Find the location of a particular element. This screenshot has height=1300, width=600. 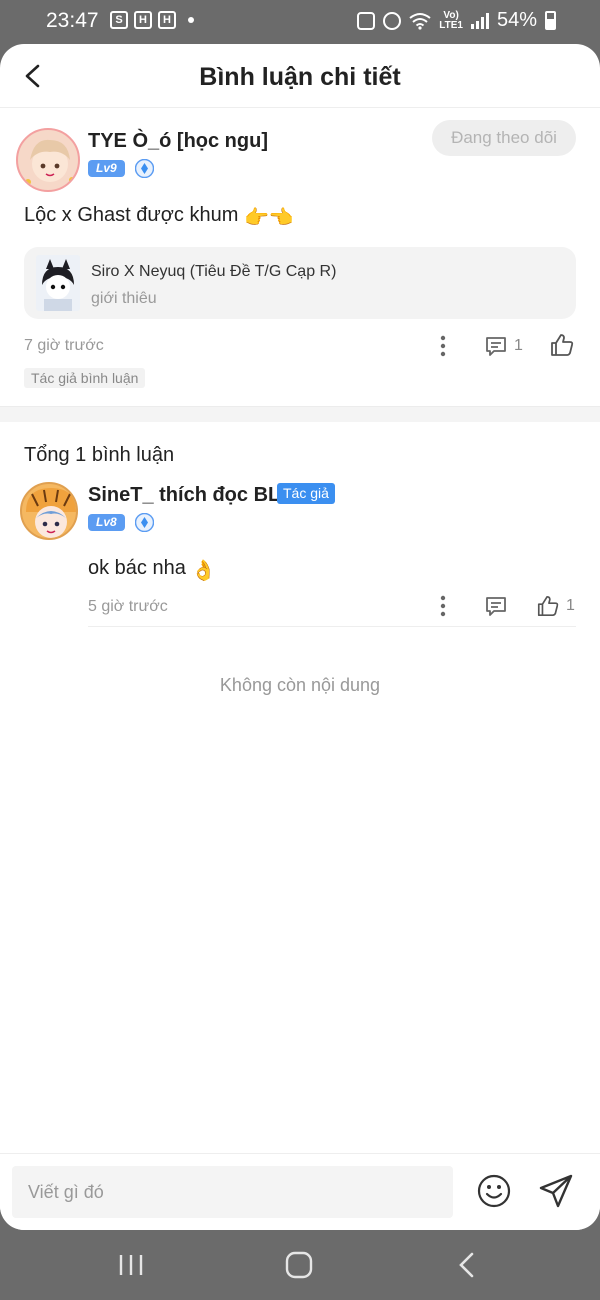

comment-text: Lộc x Ghast được khum 👉👈 is located at coordinates (159, 217).